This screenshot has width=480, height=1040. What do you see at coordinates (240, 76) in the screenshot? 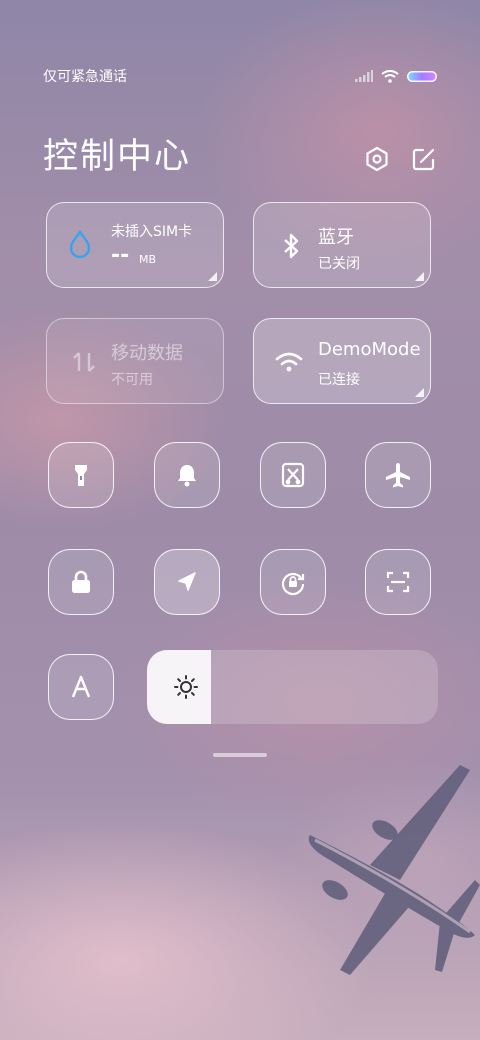
I see `status-bar: 仅可紧急通话` at bounding box center [240, 76].